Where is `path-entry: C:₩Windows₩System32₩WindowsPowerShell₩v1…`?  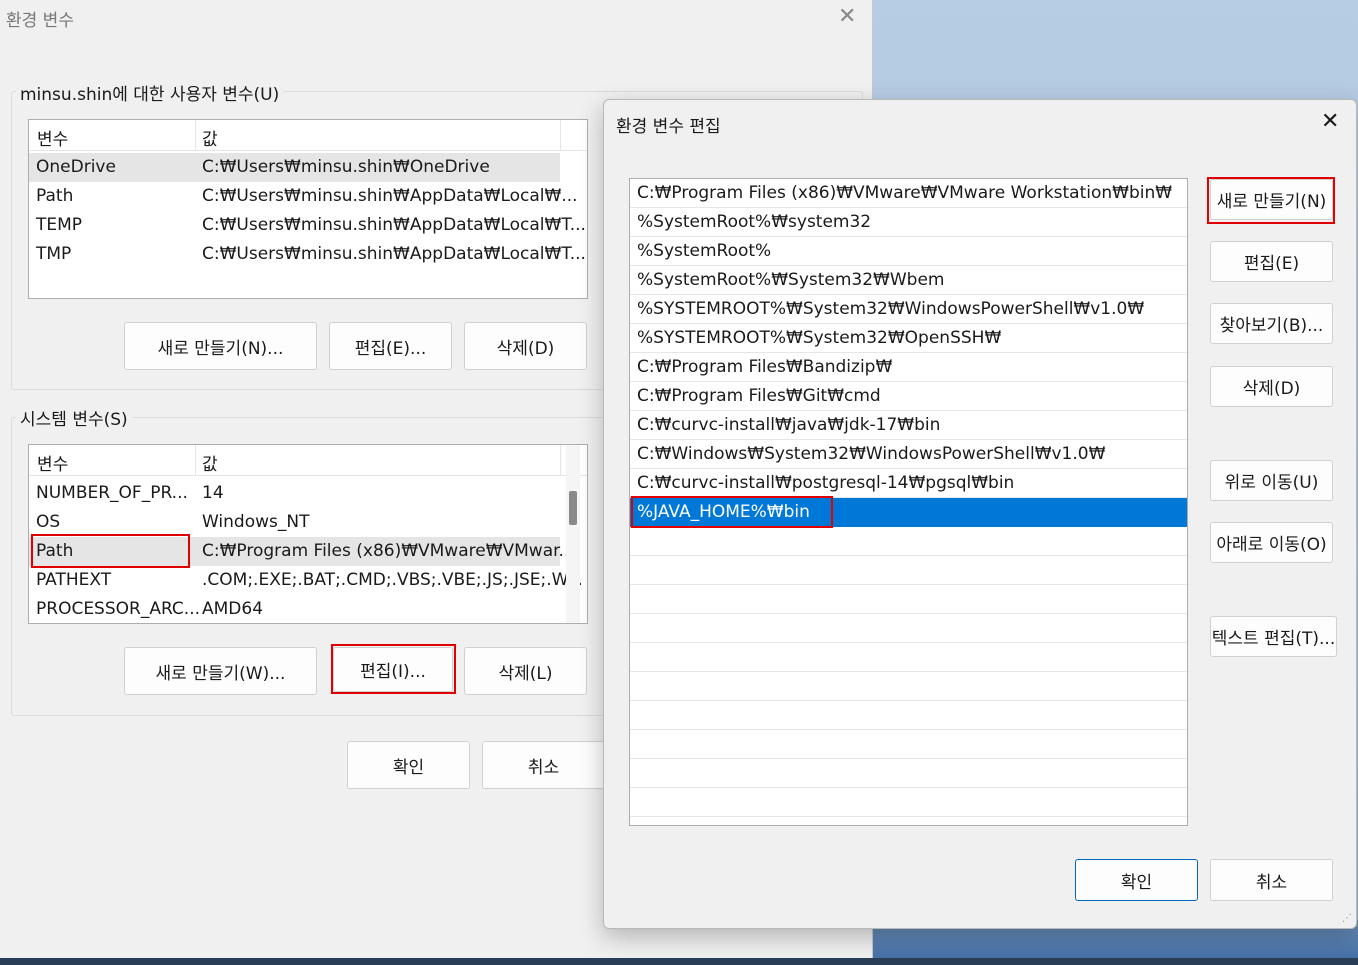
path-entry: C:₩Windows₩System32₩WindowsPowerShell₩v1… is located at coordinates (871, 454).